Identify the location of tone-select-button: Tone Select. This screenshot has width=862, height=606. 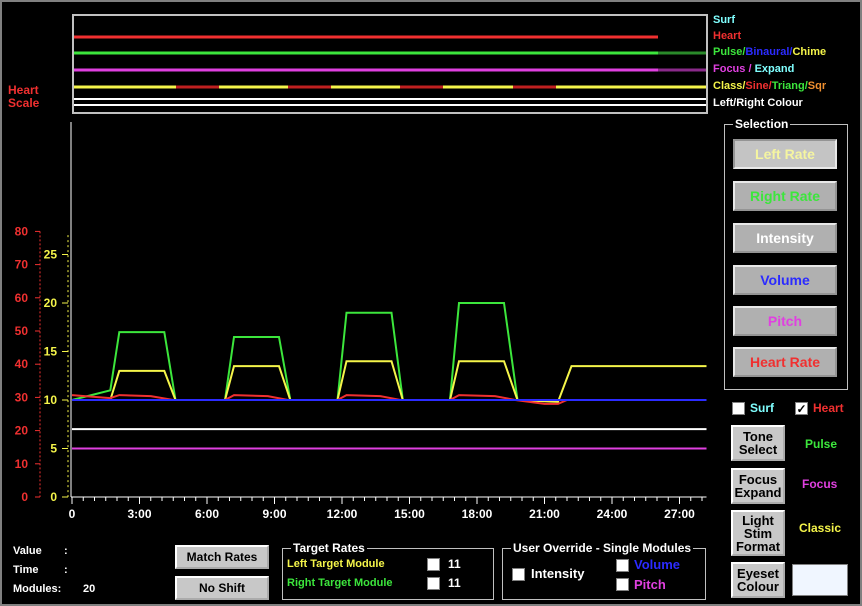
(758, 443).